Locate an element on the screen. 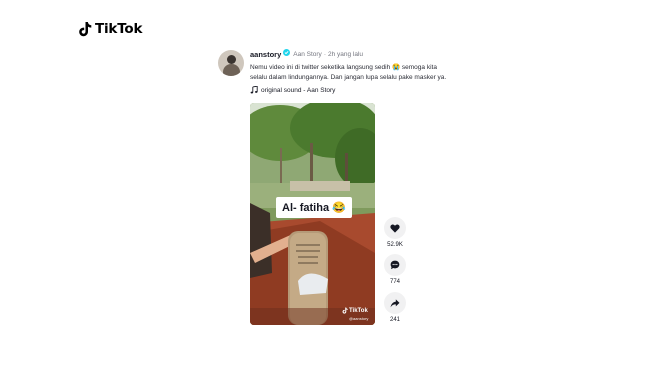  share-action: 241 is located at coordinates (395, 307).